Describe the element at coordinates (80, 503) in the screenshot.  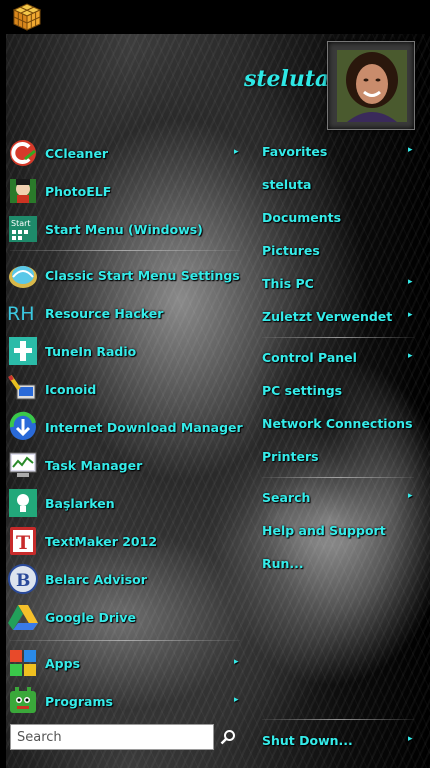
I see `left-item-label: Başlarken` at that location.